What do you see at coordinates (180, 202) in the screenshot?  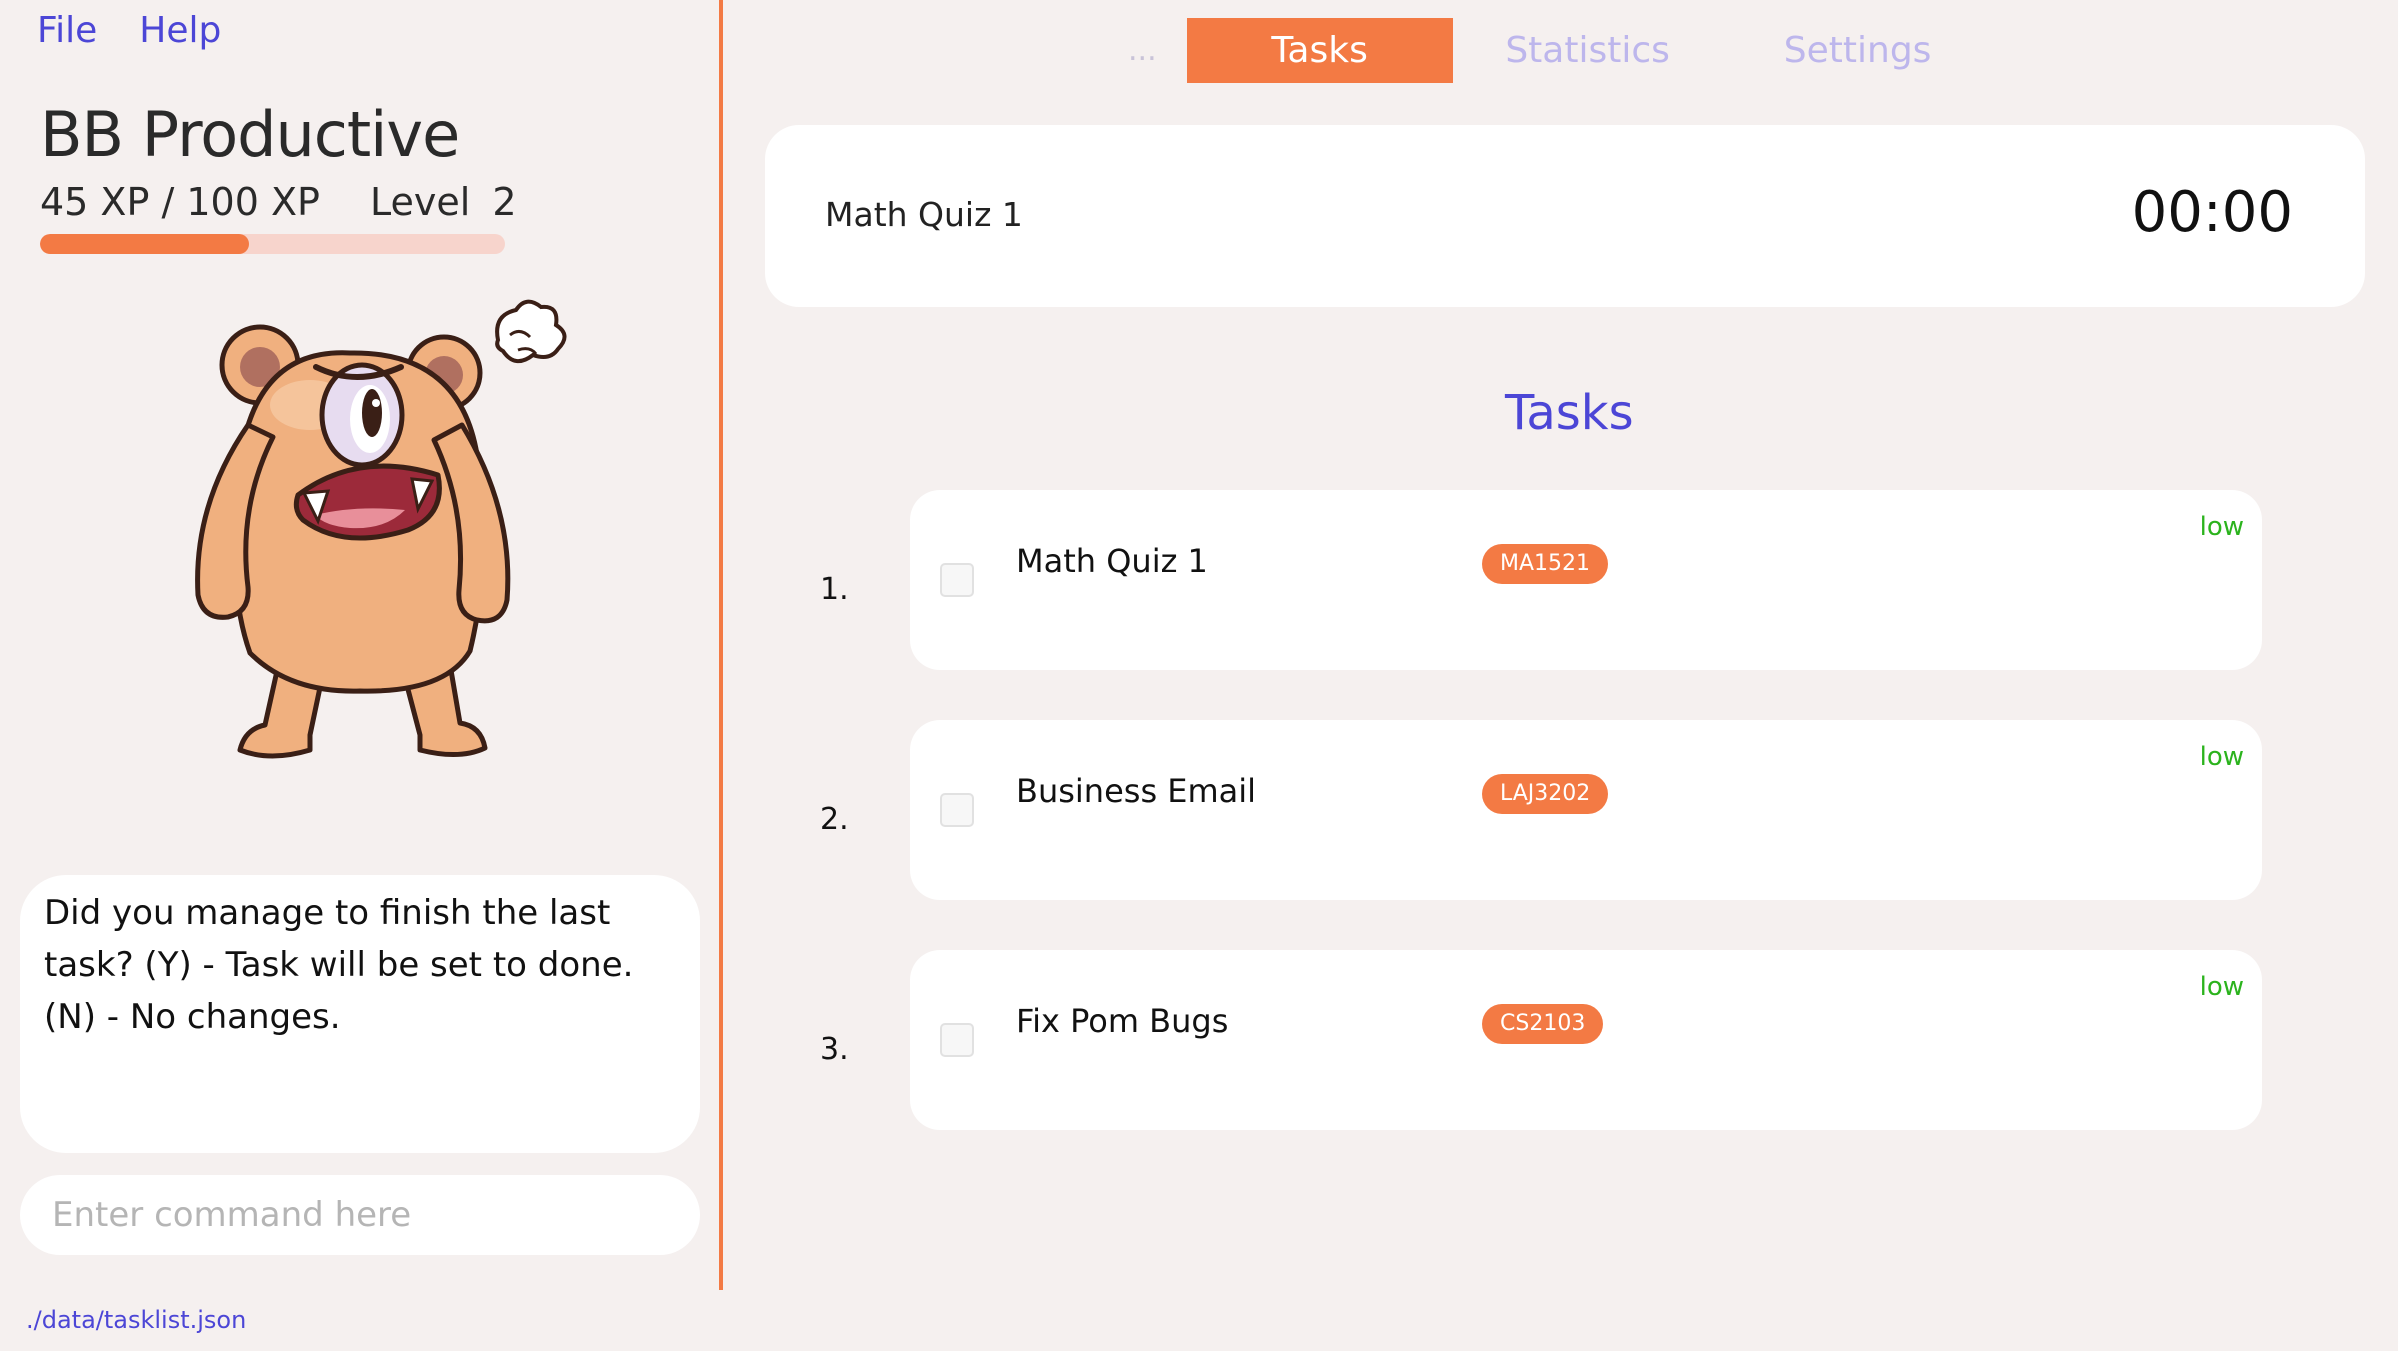 I see `xp-readout: 45 XP / 100 XP` at bounding box center [180, 202].